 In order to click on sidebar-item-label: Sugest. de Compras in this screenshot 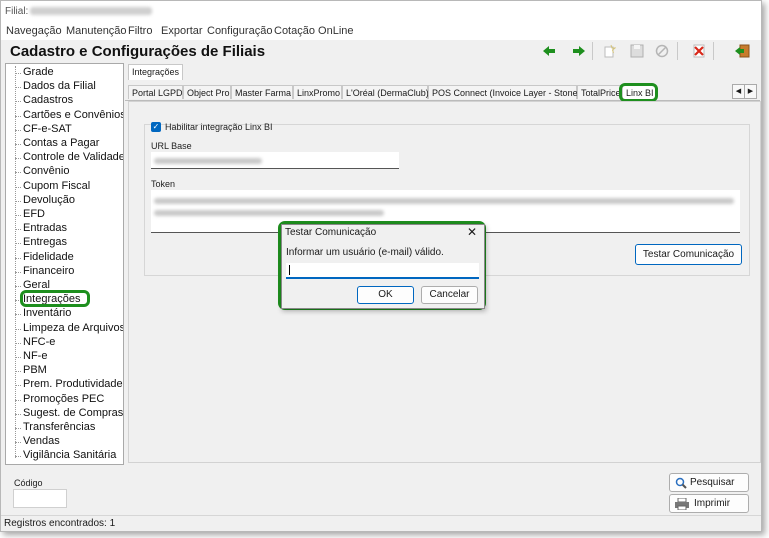, I will do `click(73, 412)`.